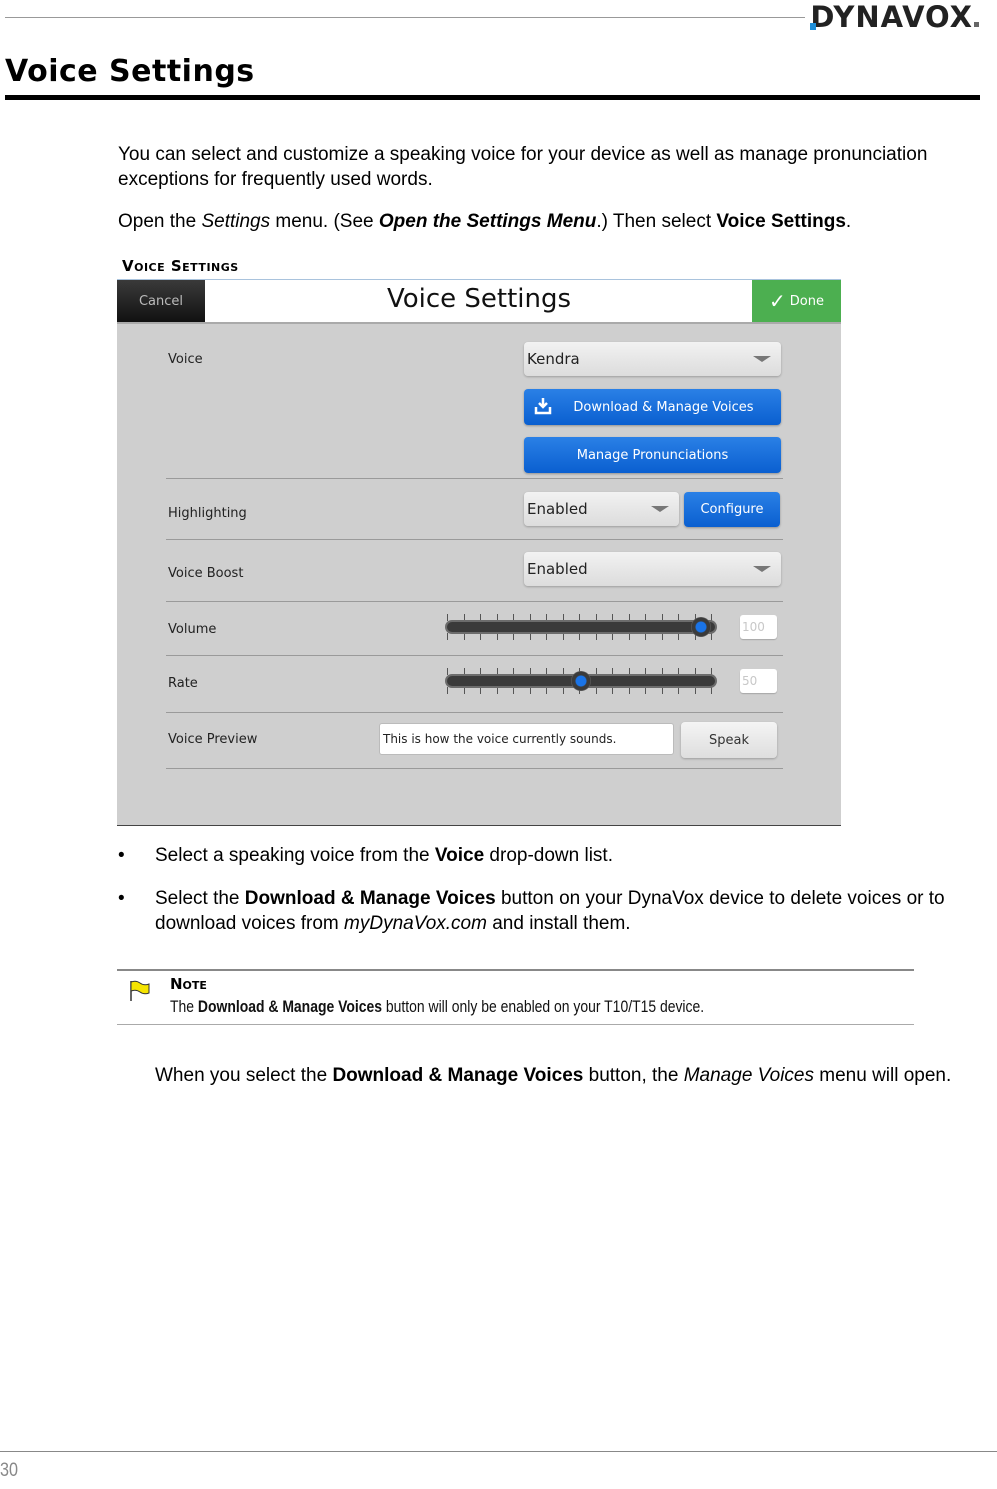 The height and width of the screenshot is (1489, 997). What do you see at coordinates (207, 513) in the screenshot?
I see `highlighting-label: Highlighting` at bounding box center [207, 513].